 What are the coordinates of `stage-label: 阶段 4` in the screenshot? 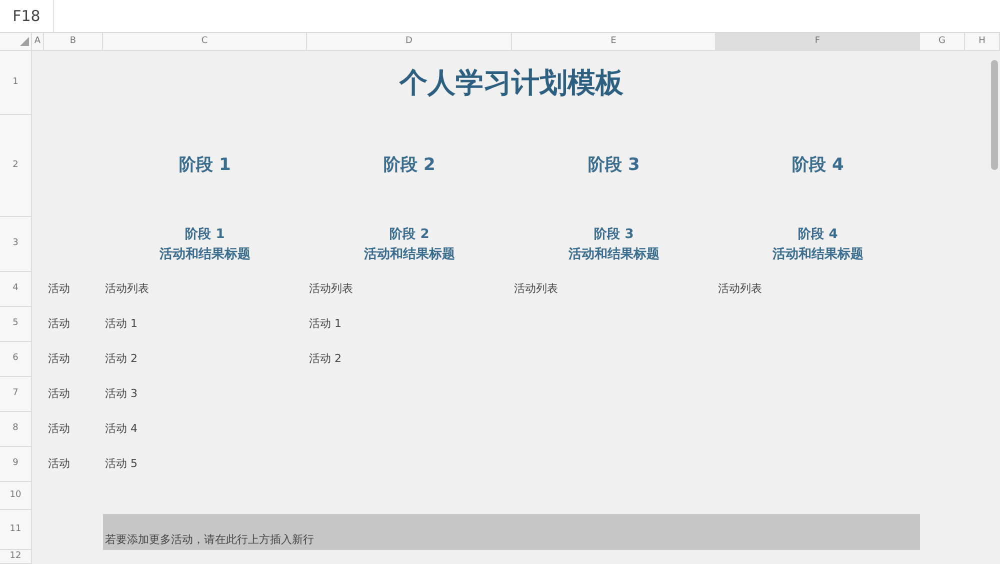 It's located at (818, 235).